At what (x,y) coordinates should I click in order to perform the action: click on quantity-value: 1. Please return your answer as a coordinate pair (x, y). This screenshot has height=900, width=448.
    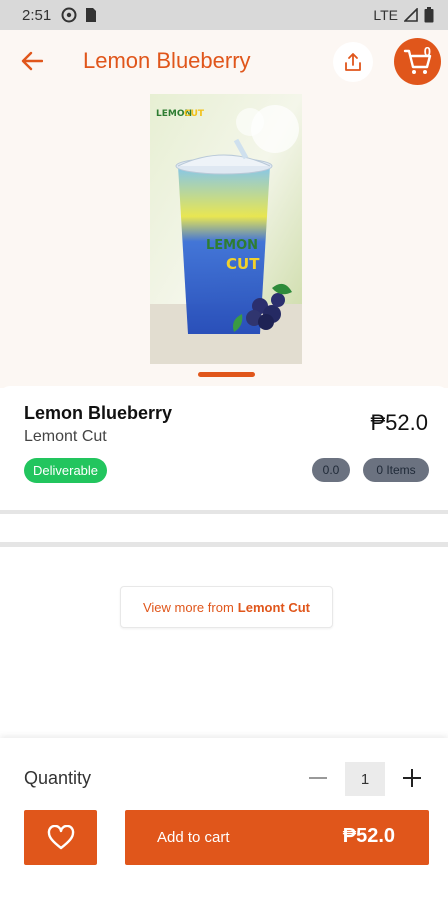
    Looking at the image, I should click on (365, 779).